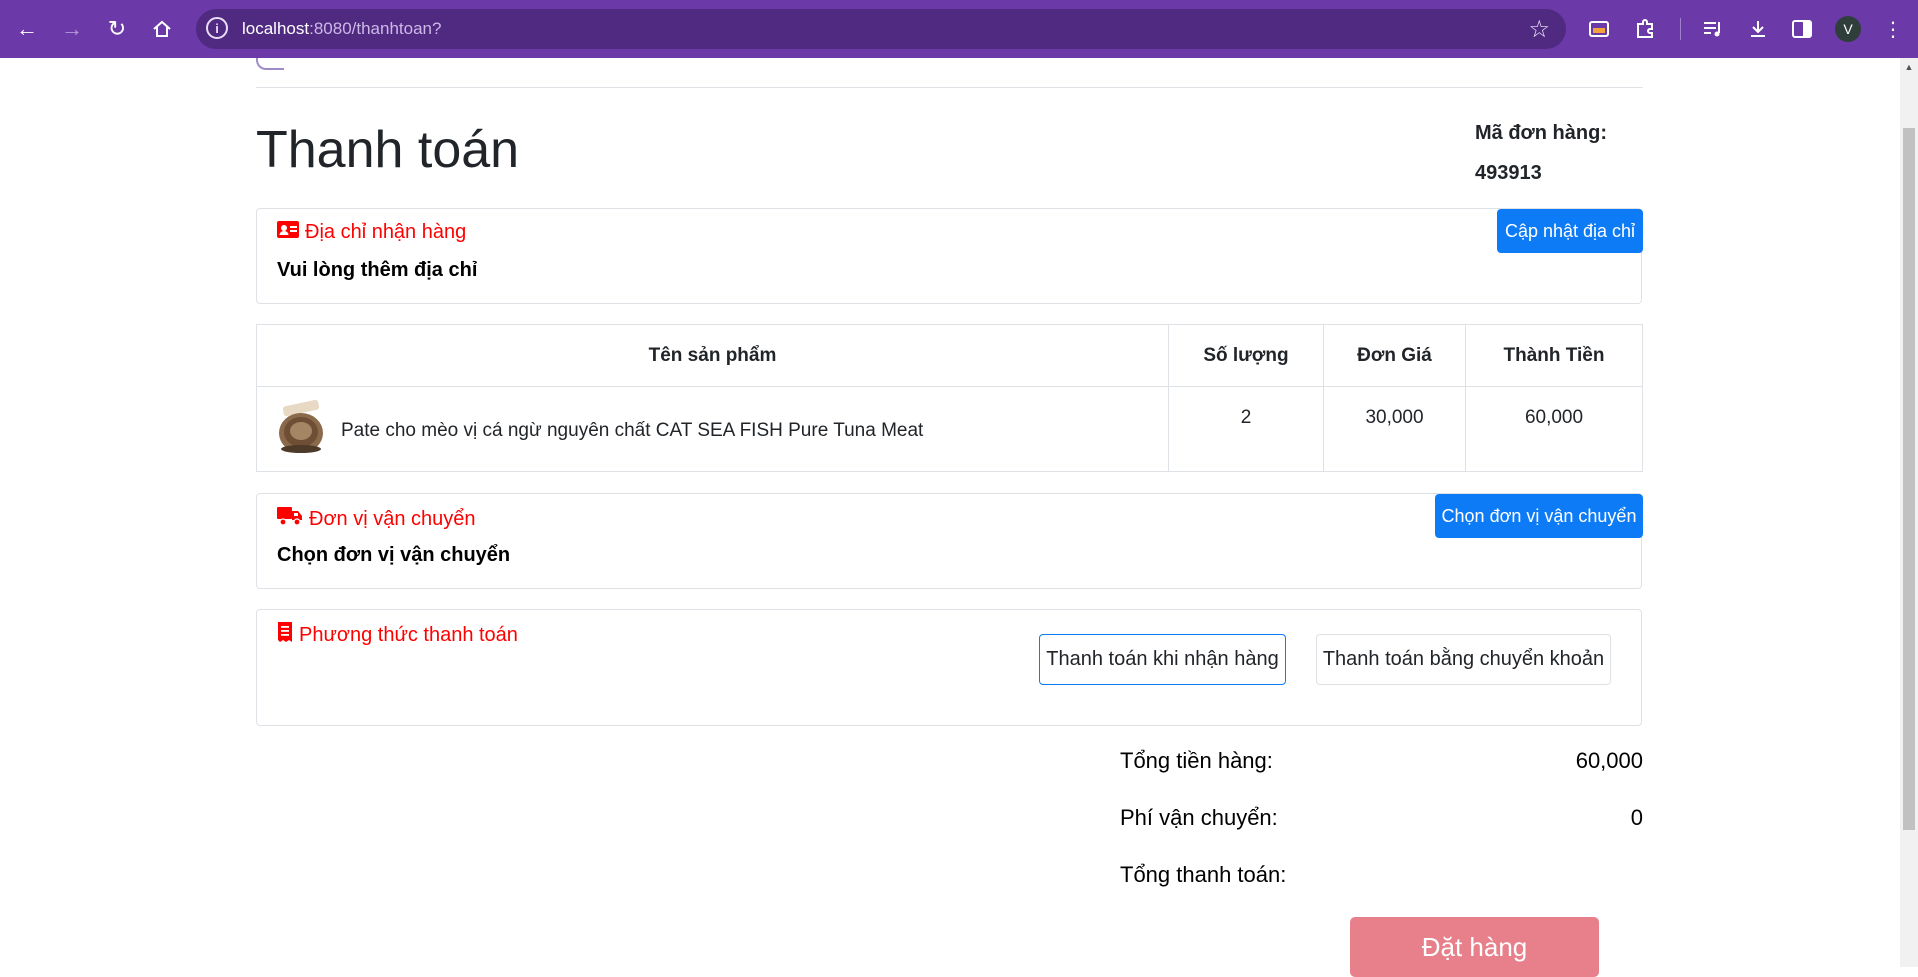 This screenshot has width=1918, height=977. What do you see at coordinates (217, 28) in the screenshot?
I see `site-info-icon: i` at bounding box center [217, 28].